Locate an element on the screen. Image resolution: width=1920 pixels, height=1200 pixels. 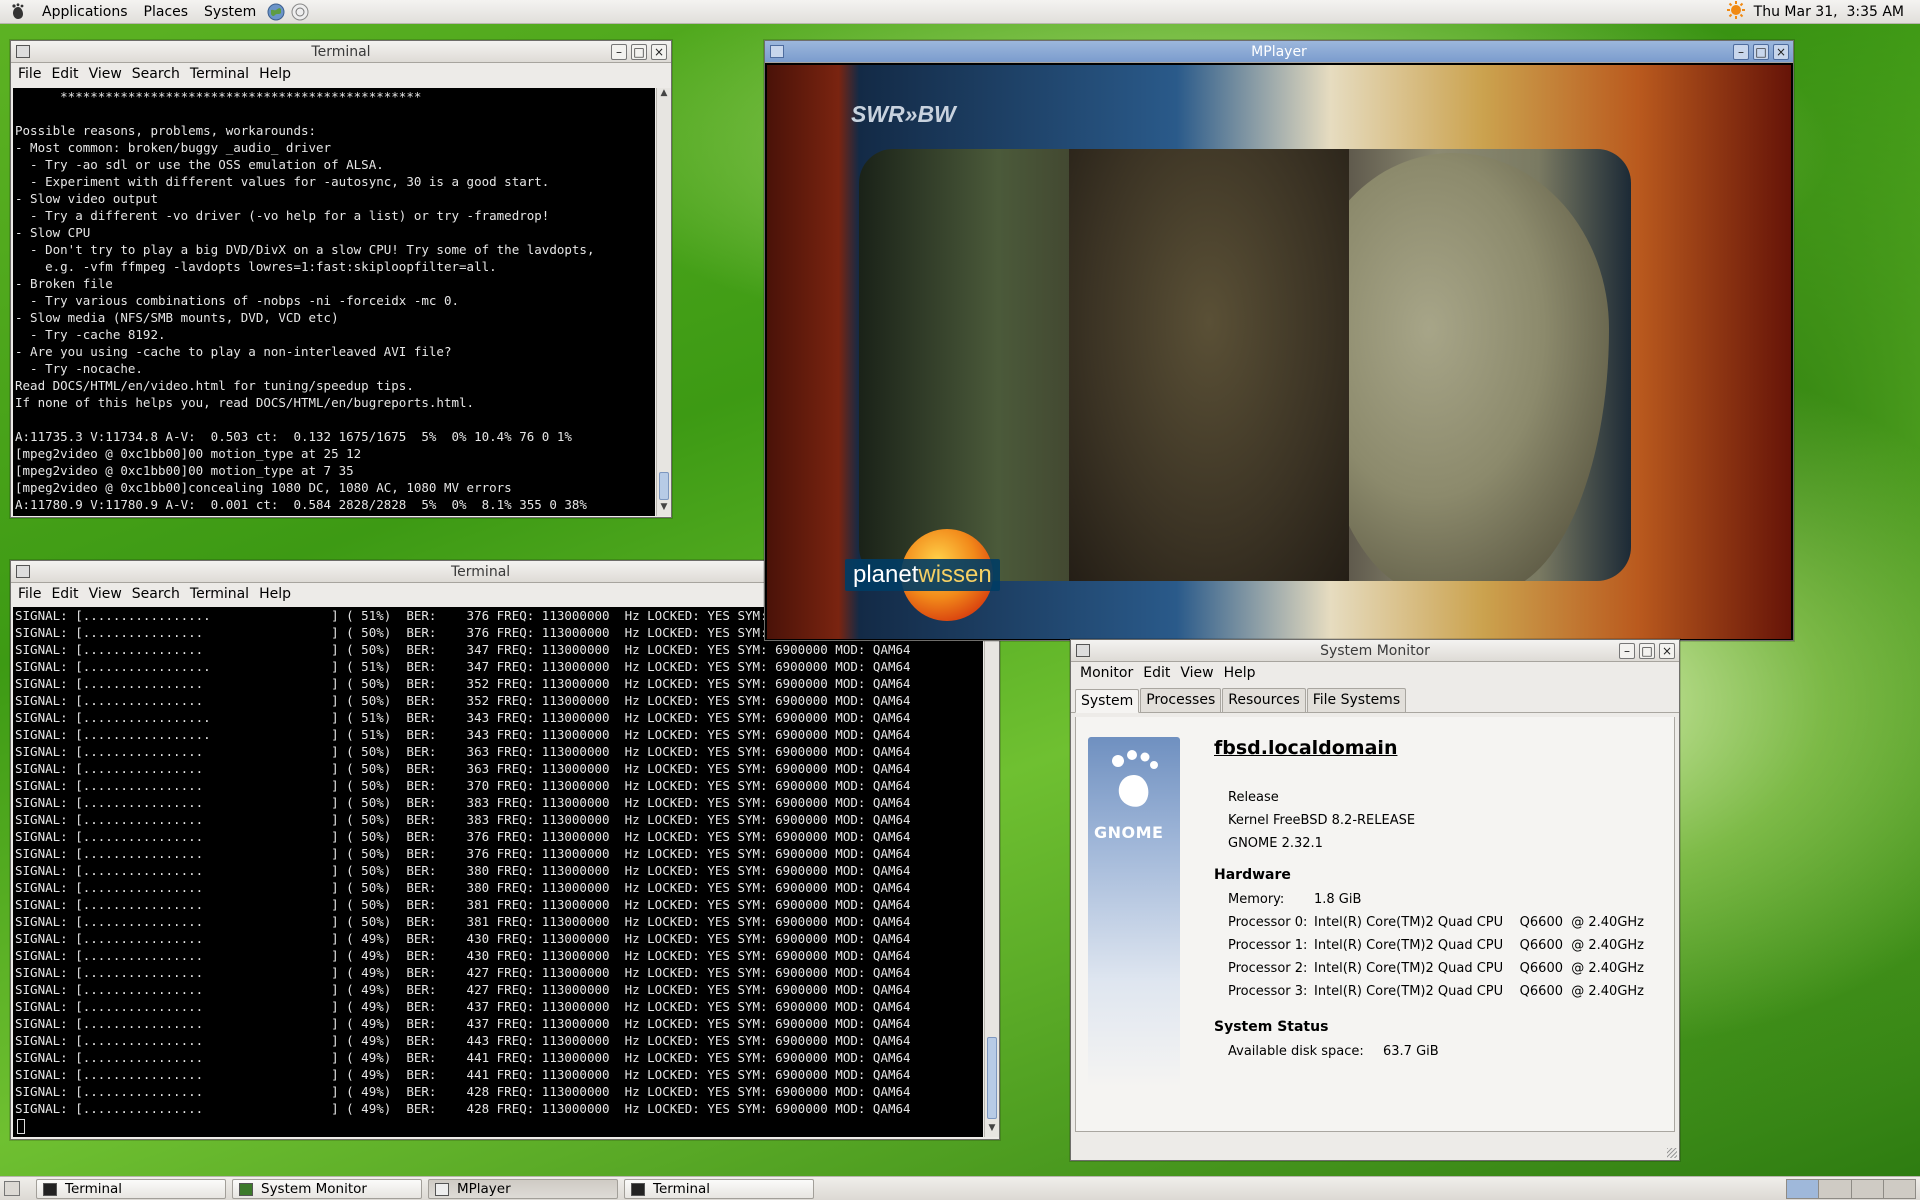
taskbar-label: MPlayer is located at coordinates (484, 1189).